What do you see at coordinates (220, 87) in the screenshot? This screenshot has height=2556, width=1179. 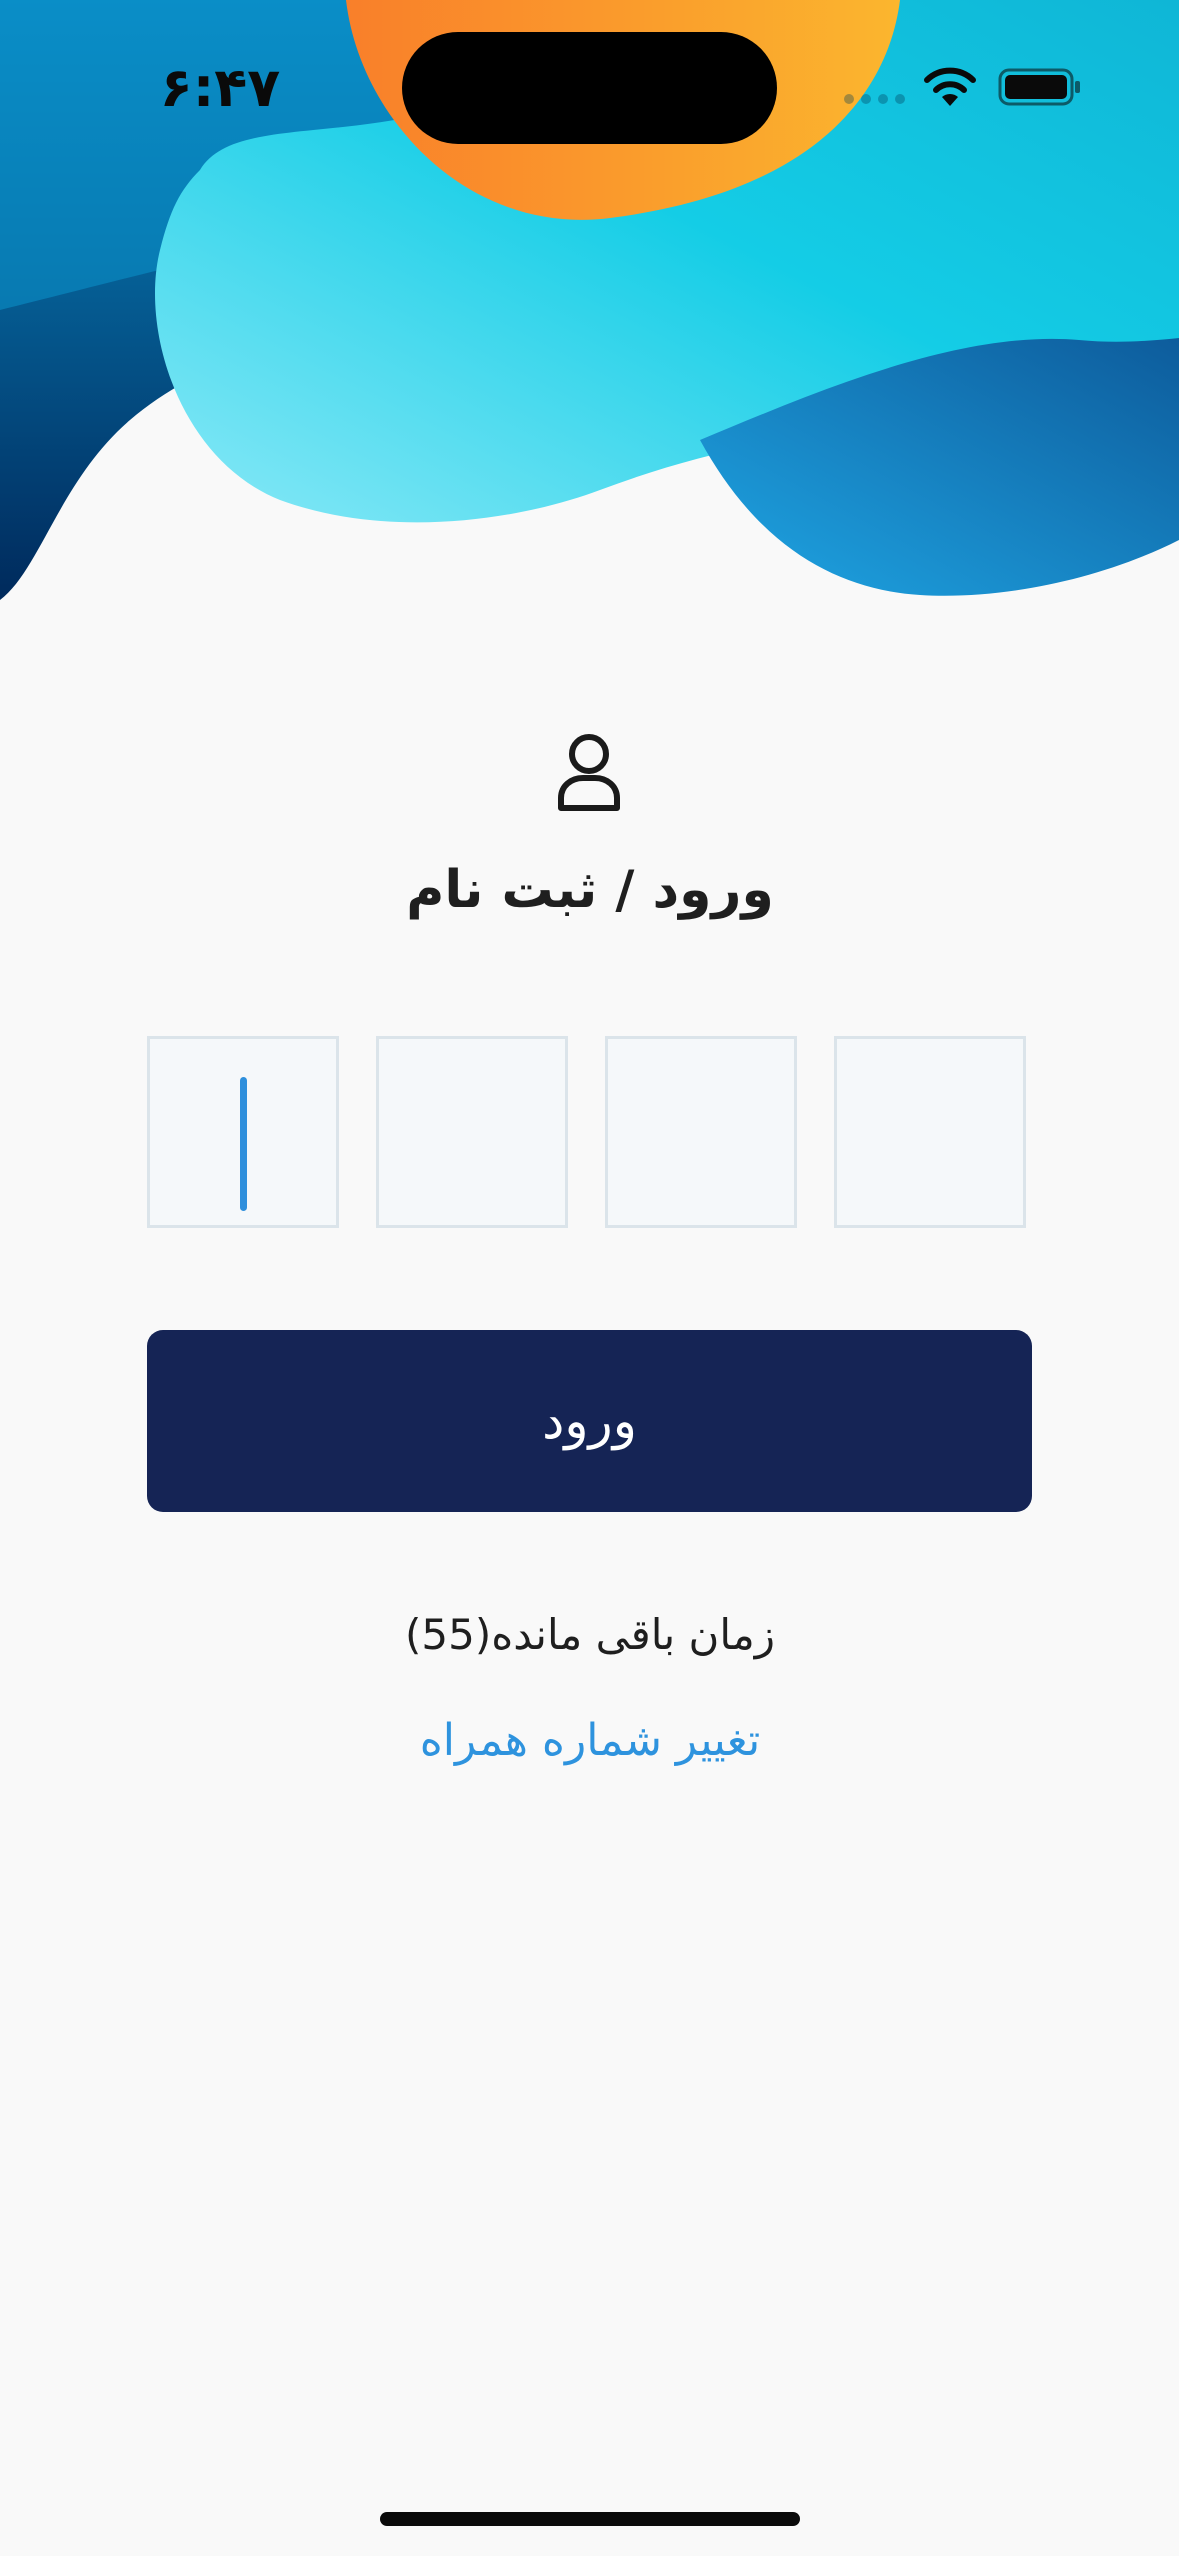 I see `status-time: ۶:۴۷` at bounding box center [220, 87].